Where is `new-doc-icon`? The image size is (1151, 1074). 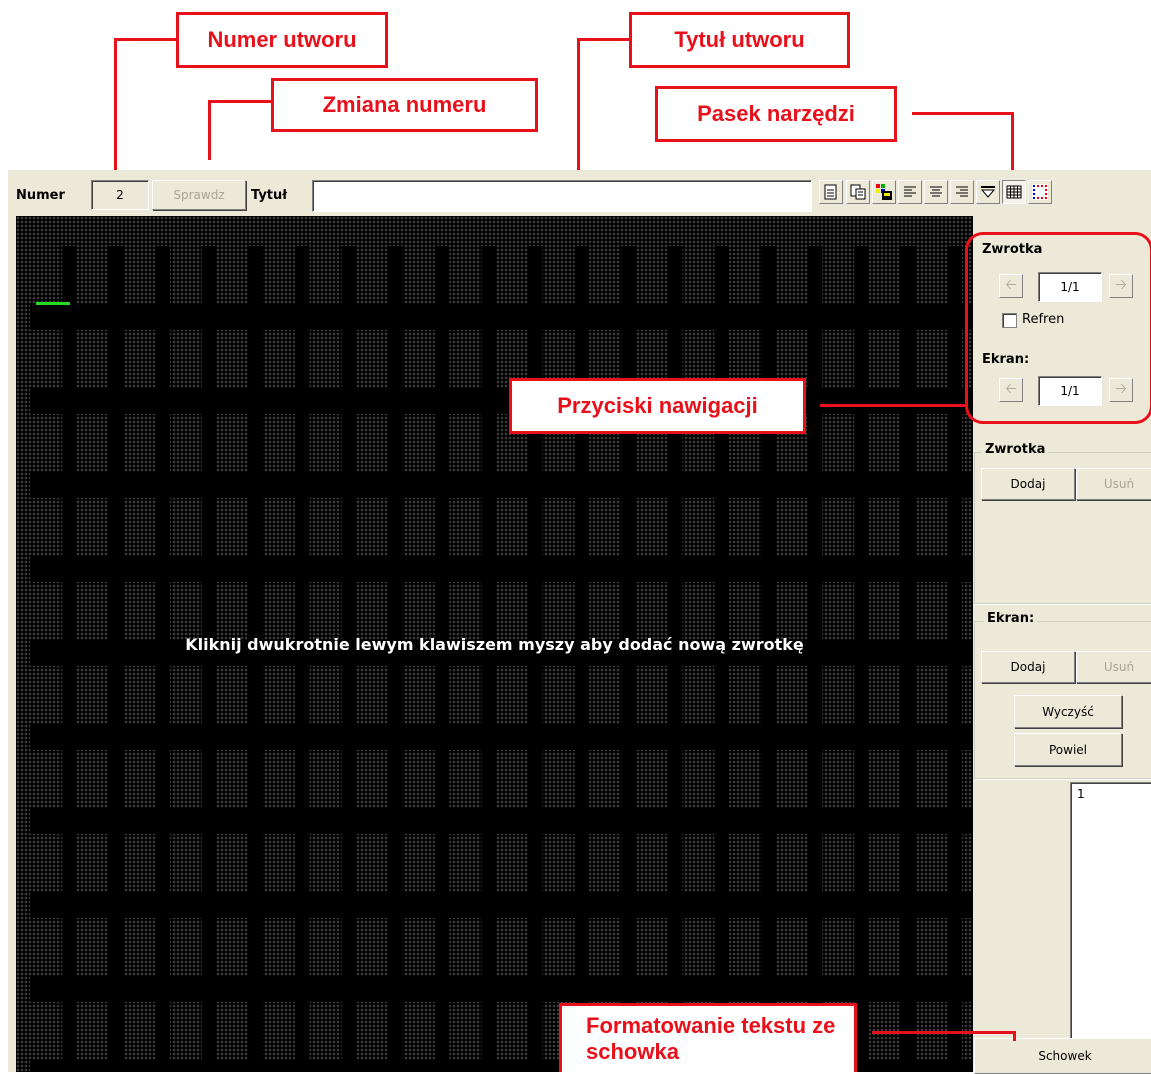
new-doc-icon is located at coordinates (831, 192).